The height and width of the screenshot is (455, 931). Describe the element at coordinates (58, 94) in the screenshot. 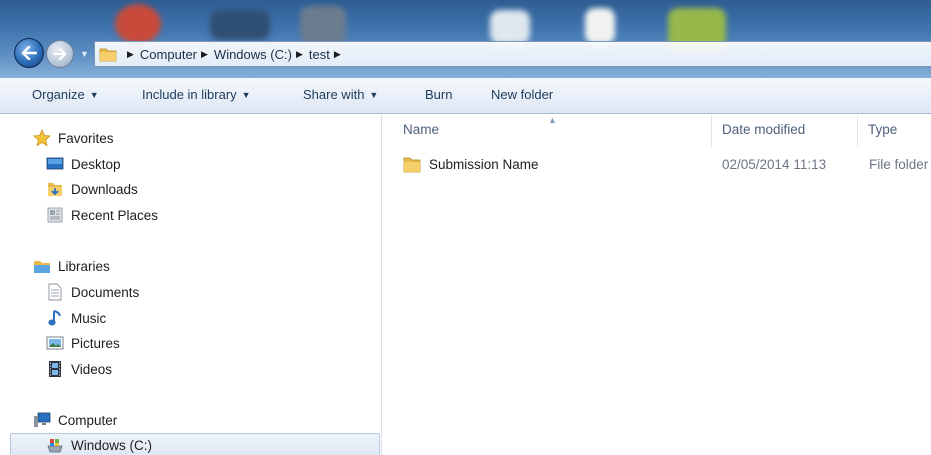

I see `organize-label: Organize` at that location.